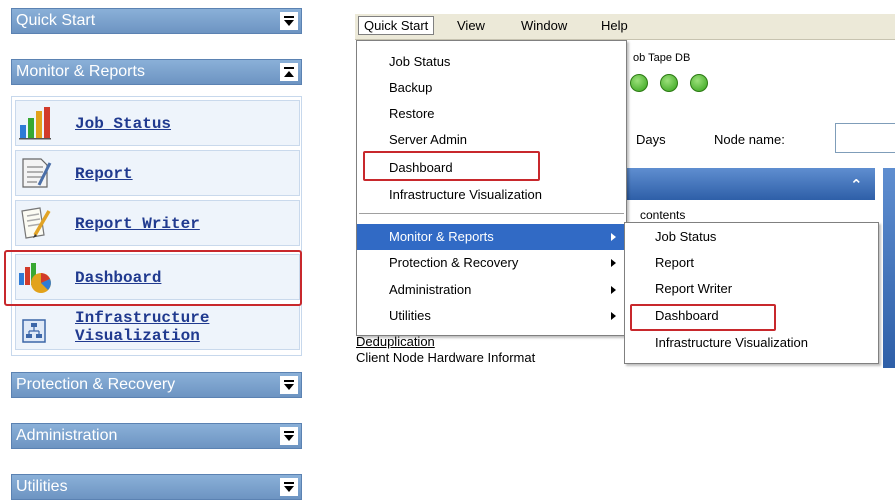 The height and width of the screenshot is (502, 895). Describe the element at coordinates (889, 268) in the screenshot. I see `panel-header-bar-right` at that location.